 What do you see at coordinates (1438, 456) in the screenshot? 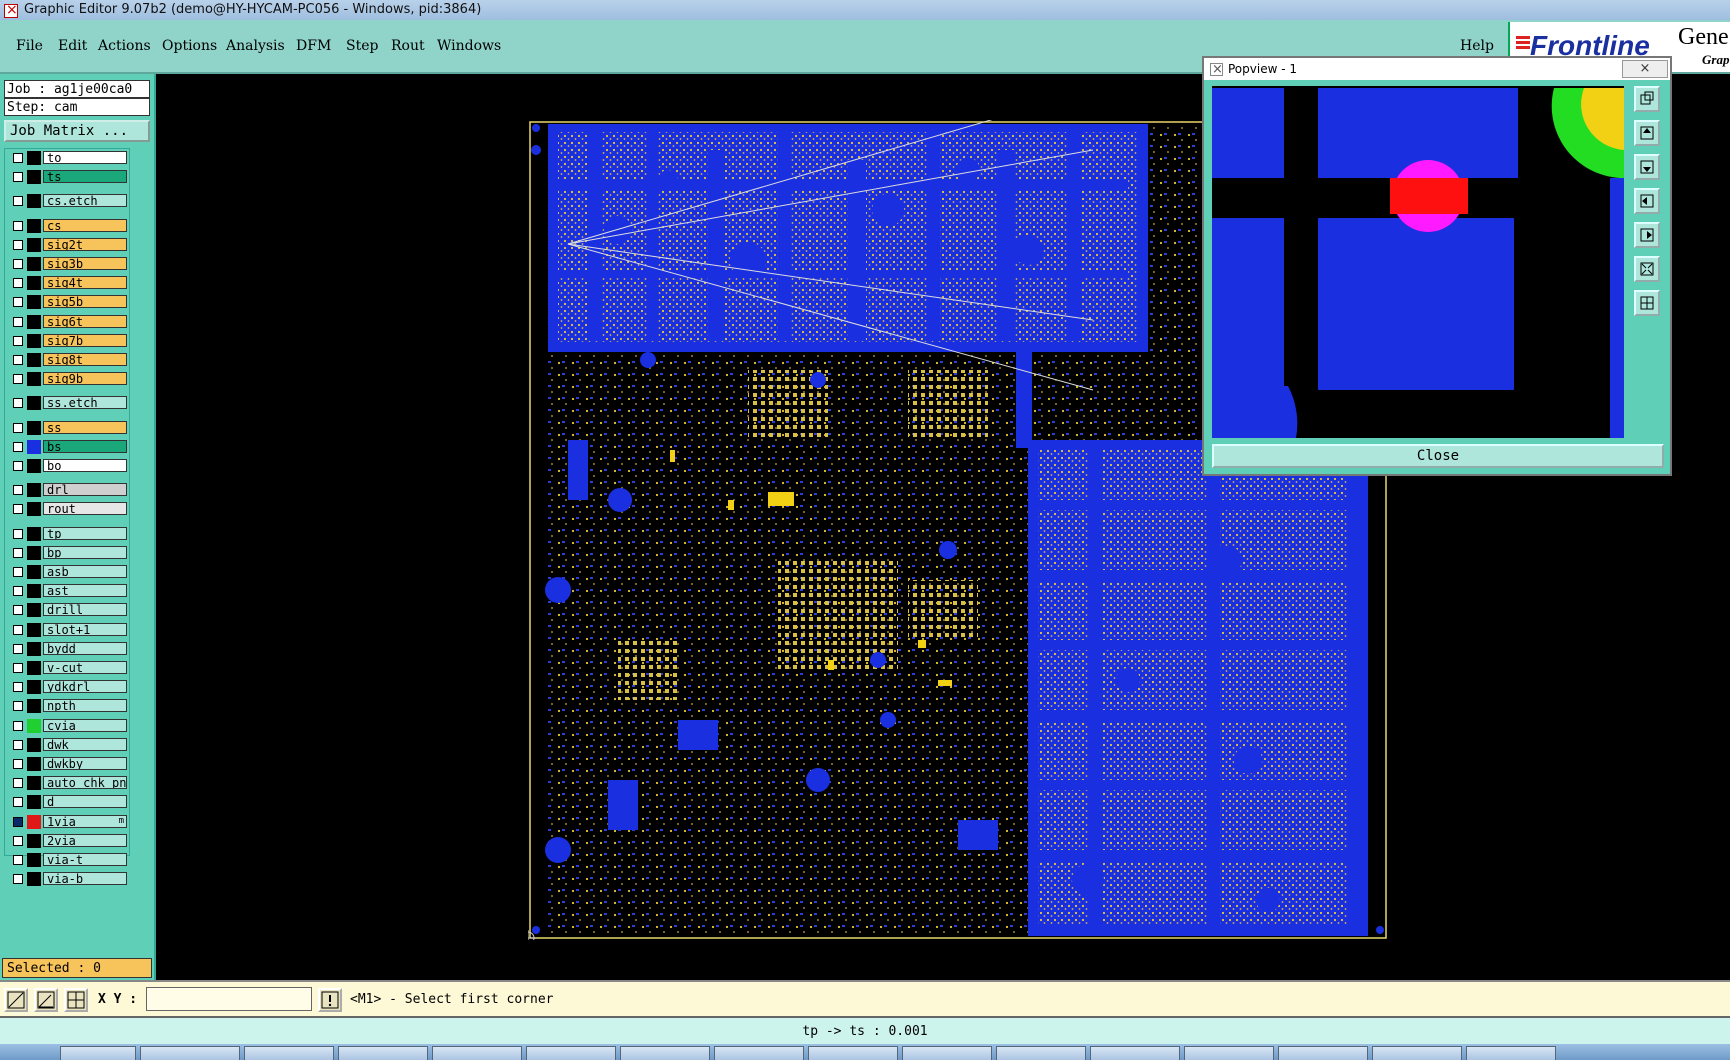
I see `popview-close-button: Close` at bounding box center [1438, 456].